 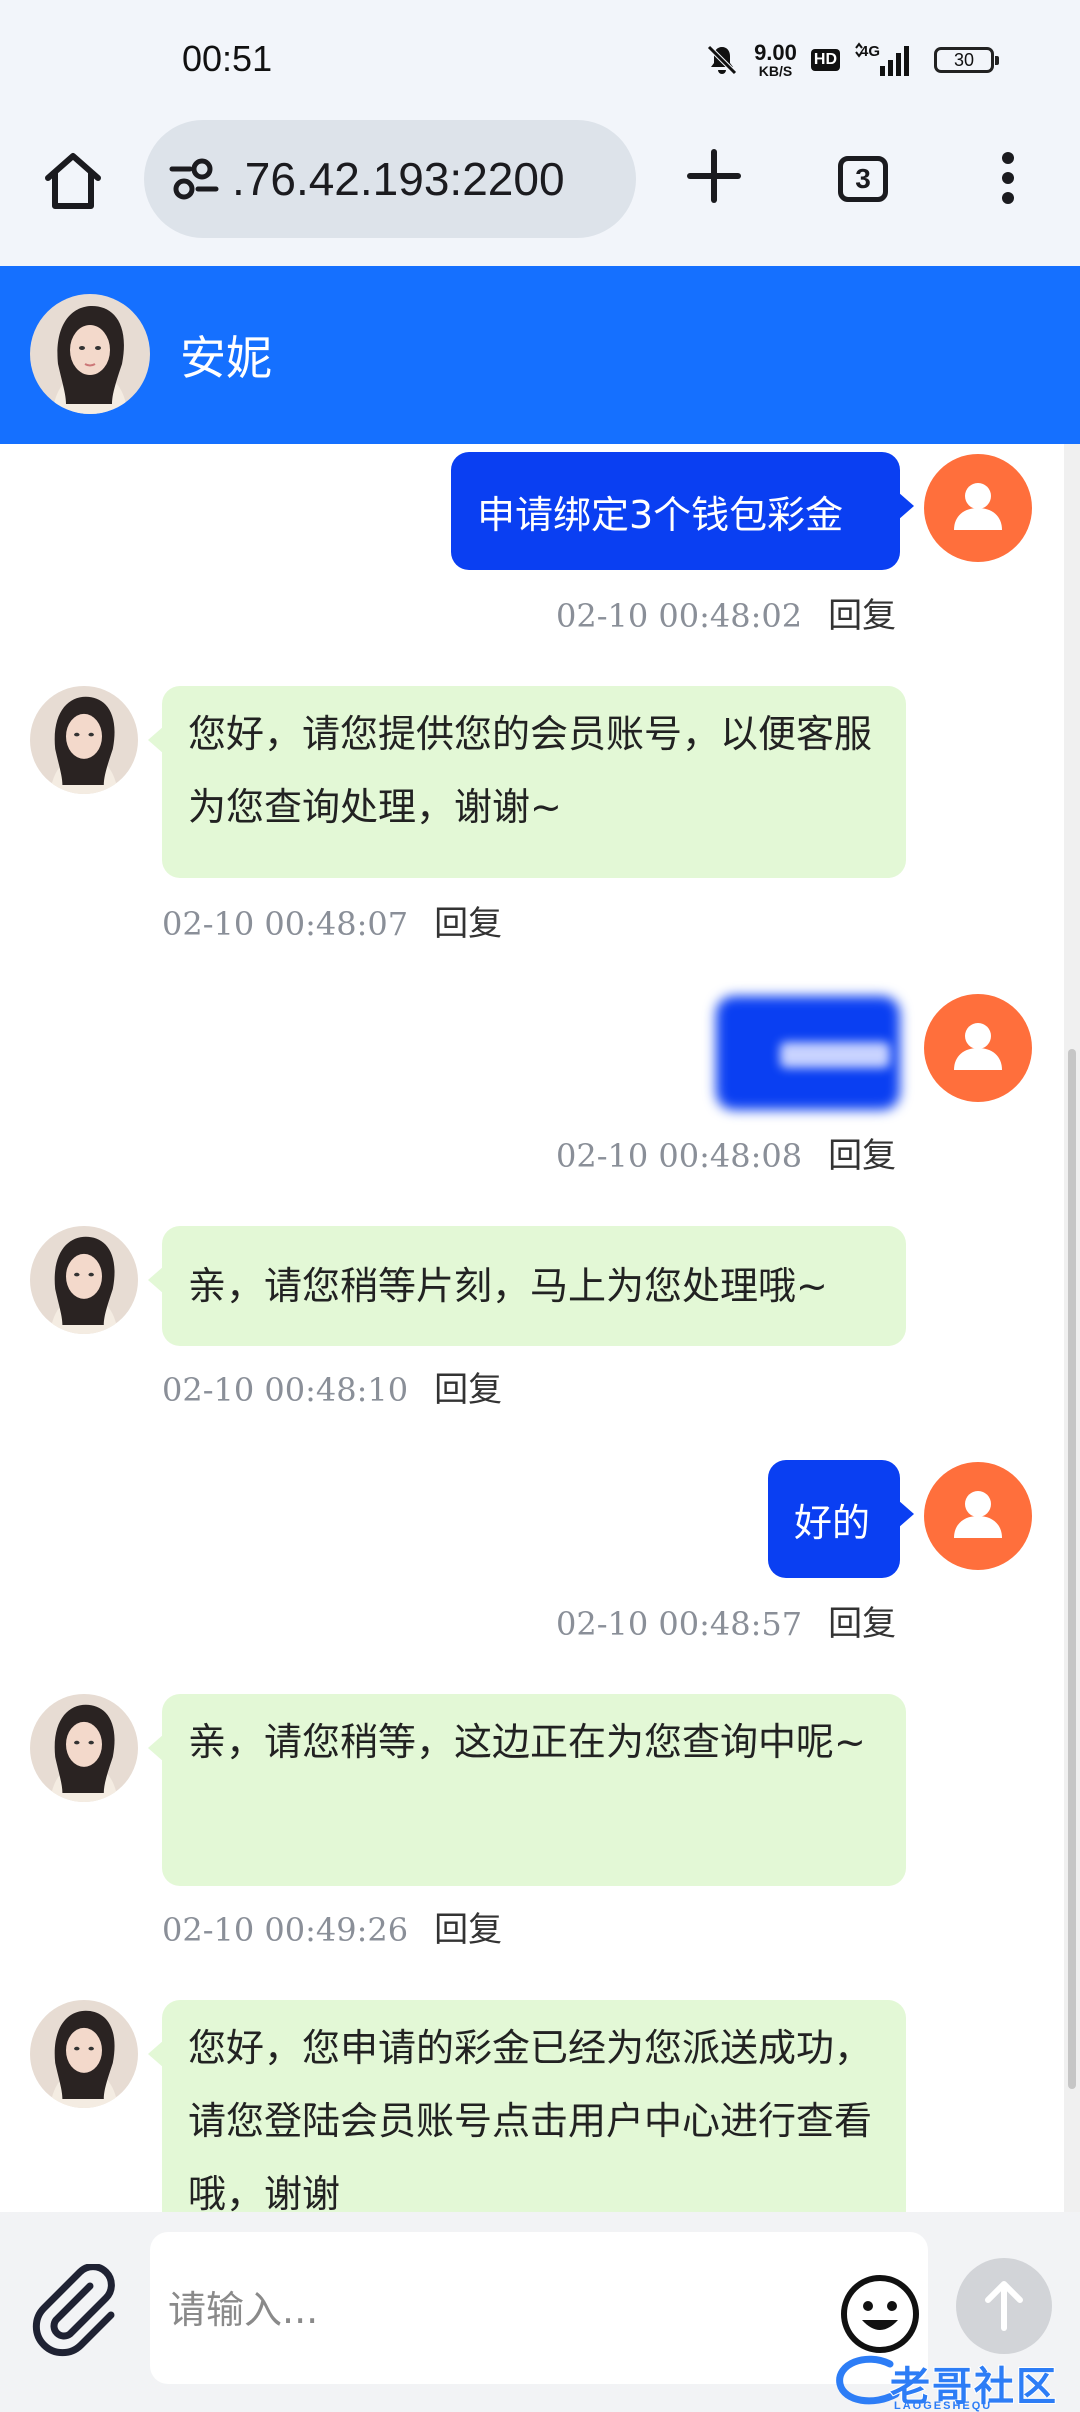 I want to click on redaction-mark, so click(x=835, y=1055).